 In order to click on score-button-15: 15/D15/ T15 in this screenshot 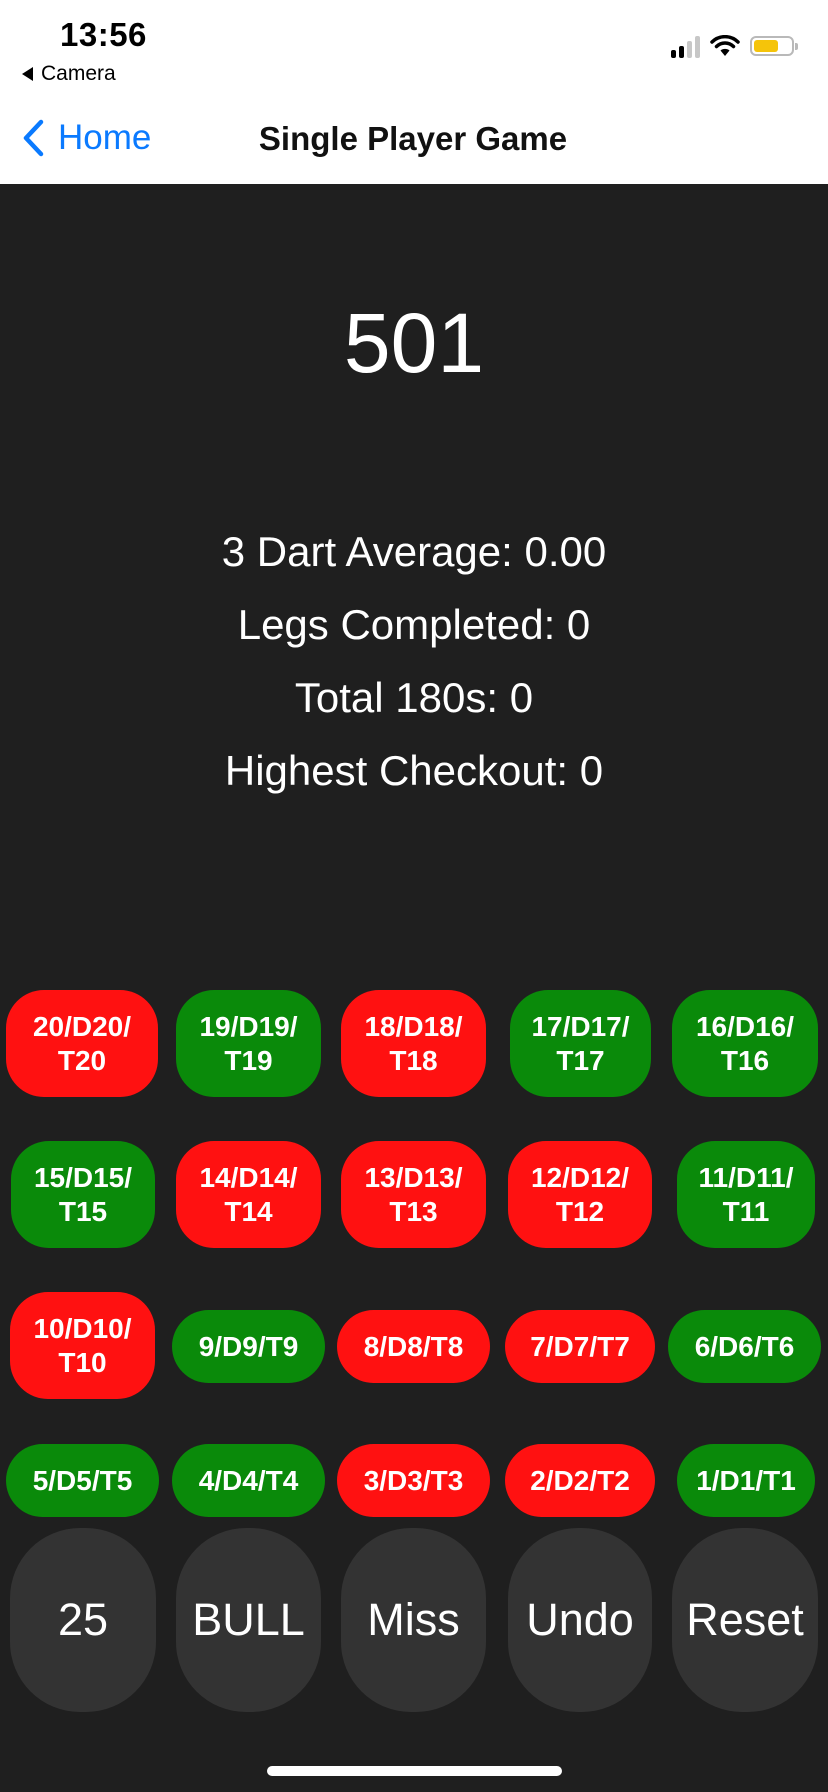, I will do `click(83, 1194)`.